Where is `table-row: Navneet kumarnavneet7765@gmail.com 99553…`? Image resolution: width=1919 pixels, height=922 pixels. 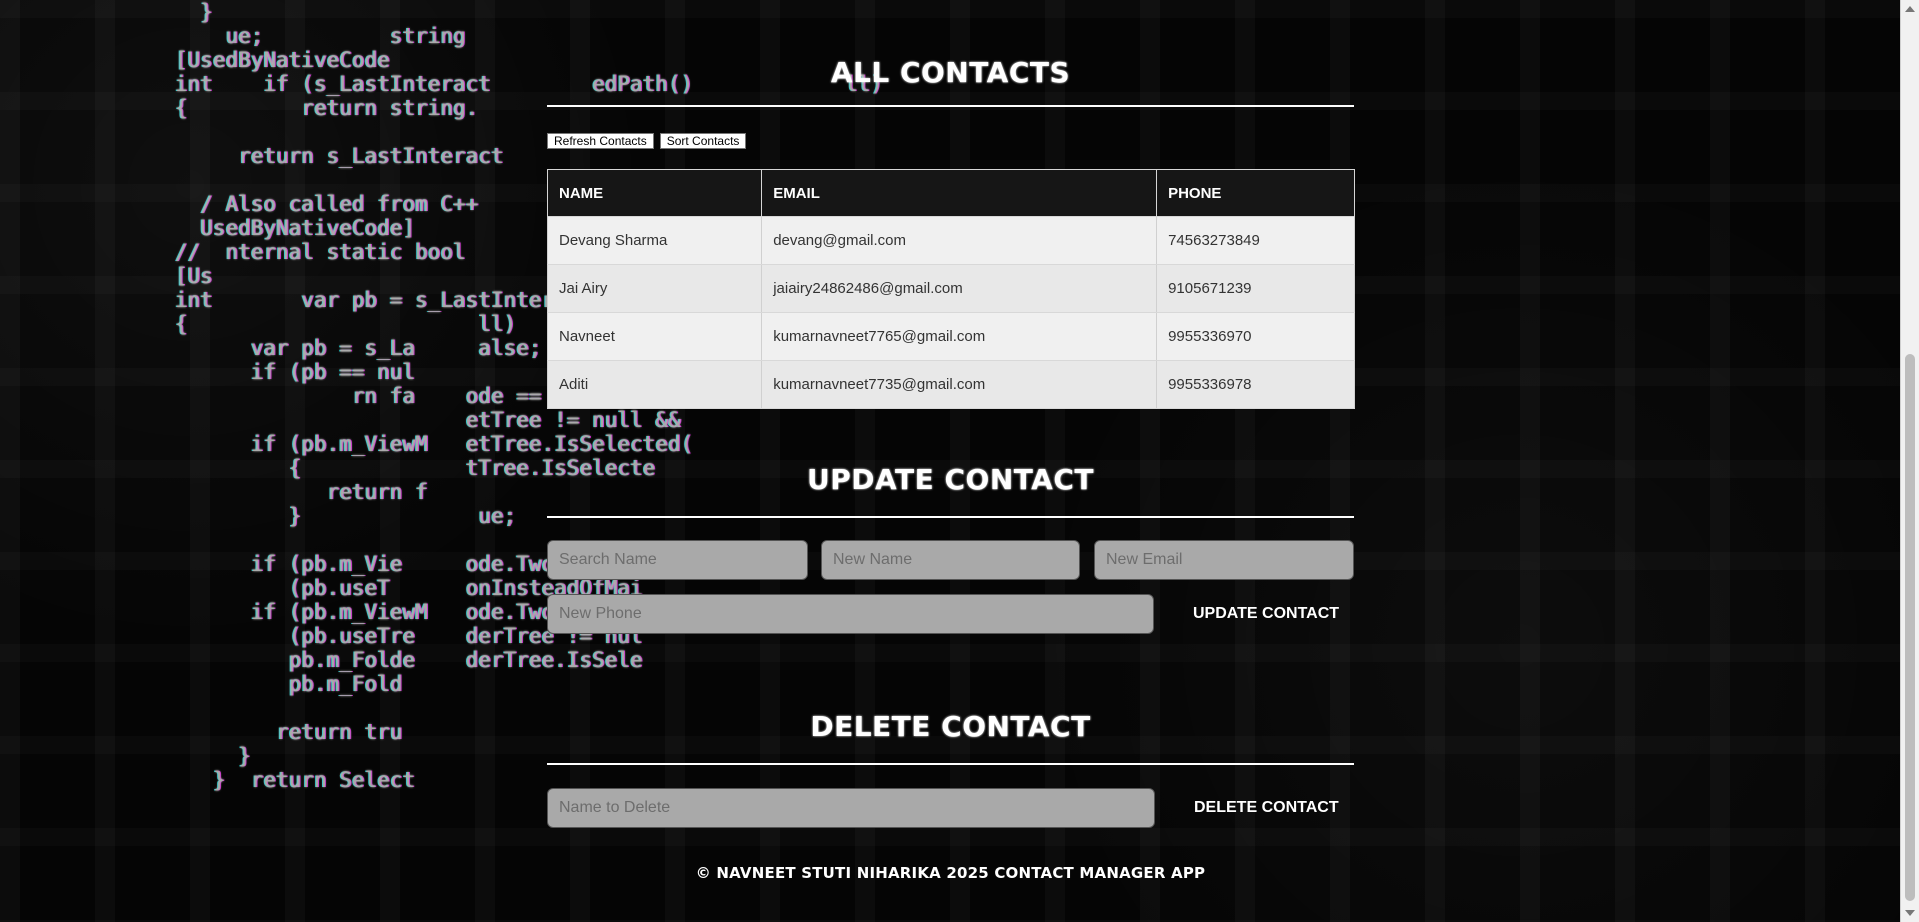
table-row: Navneet kumarnavneet7765@gmail.com 99553… is located at coordinates (950, 336).